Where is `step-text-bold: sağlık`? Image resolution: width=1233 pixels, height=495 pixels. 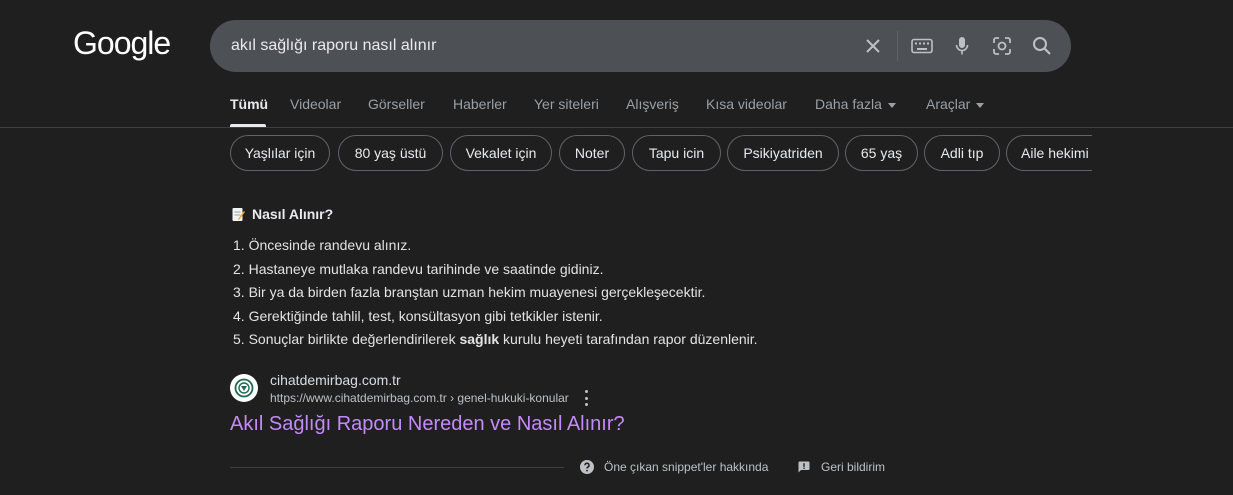 step-text-bold: sağlık is located at coordinates (479, 339).